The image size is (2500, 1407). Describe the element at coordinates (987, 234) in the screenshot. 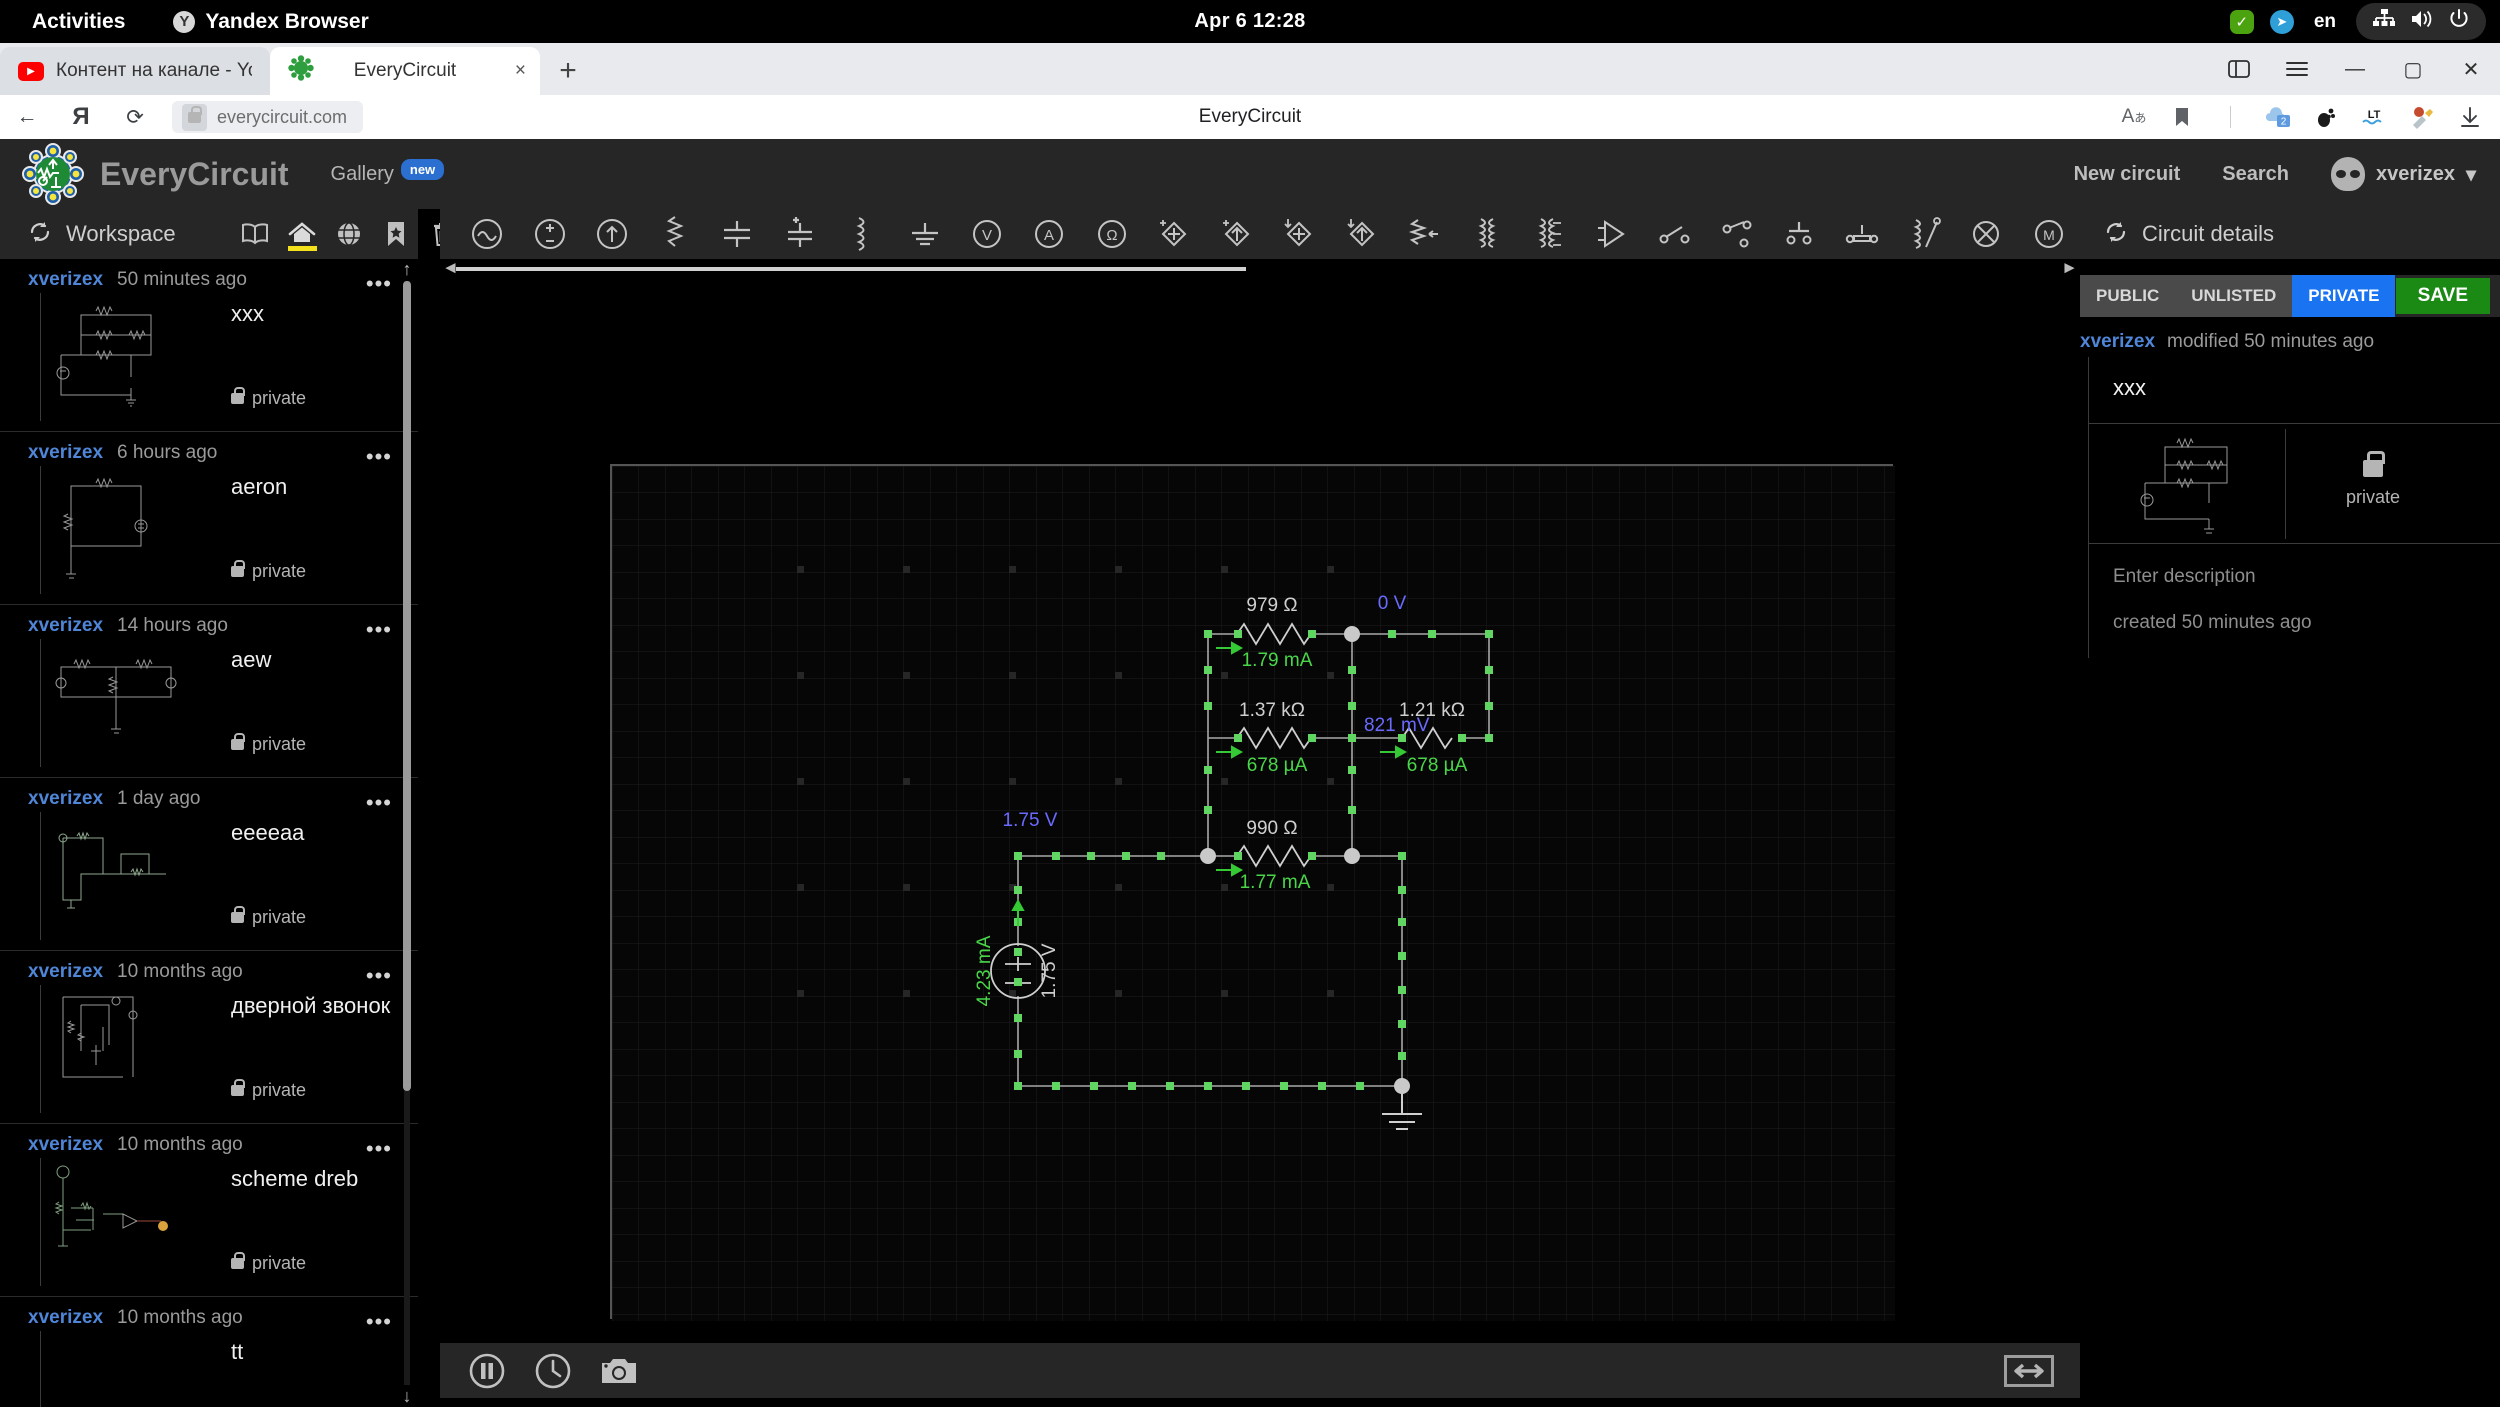

I see `voltmeter-icon: V` at that location.